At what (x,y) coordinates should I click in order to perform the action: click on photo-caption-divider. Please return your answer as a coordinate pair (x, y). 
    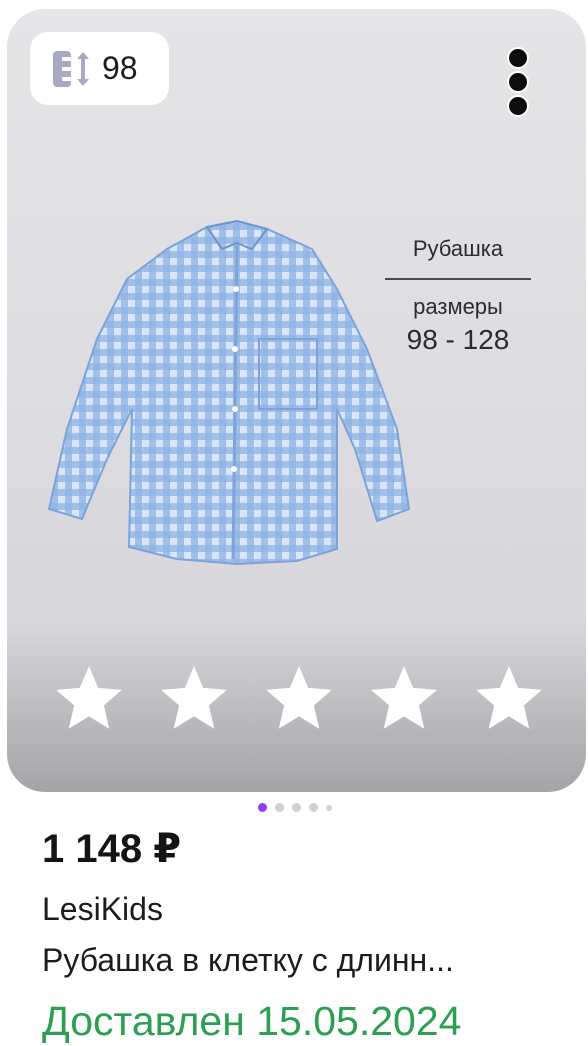
    Looking at the image, I should click on (458, 279).